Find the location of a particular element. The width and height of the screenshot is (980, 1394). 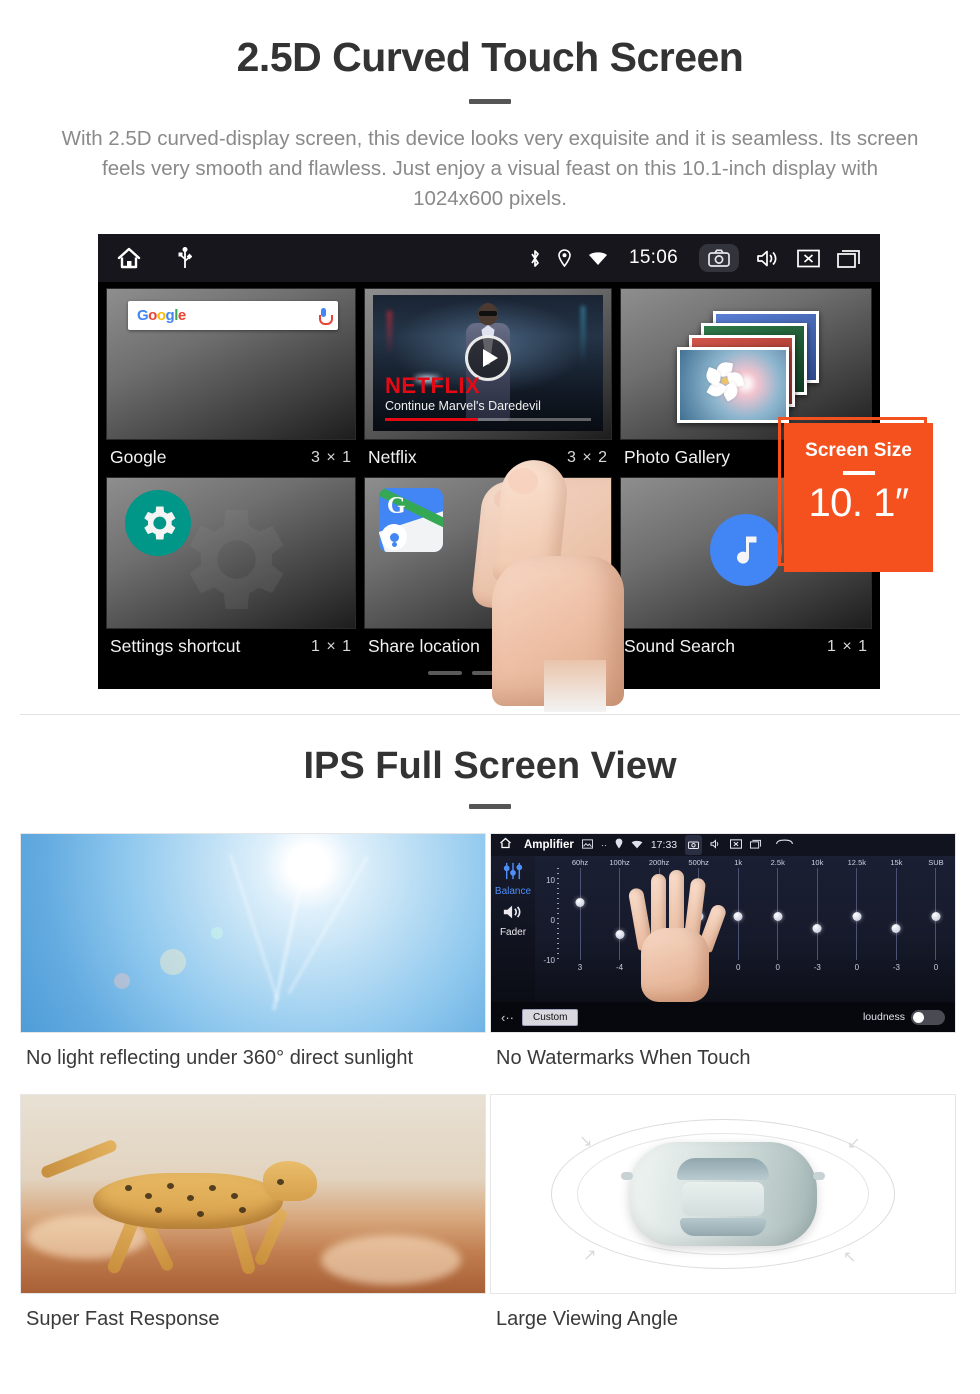

widget-label: Sound Search is located at coordinates (679, 646).